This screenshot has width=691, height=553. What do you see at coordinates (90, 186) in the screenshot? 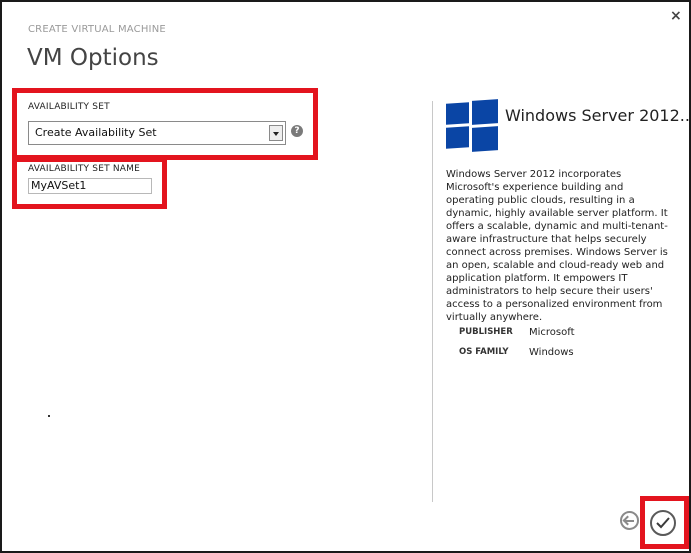
I see `availability-set-name-input: MyAVSet1` at bounding box center [90, 186].